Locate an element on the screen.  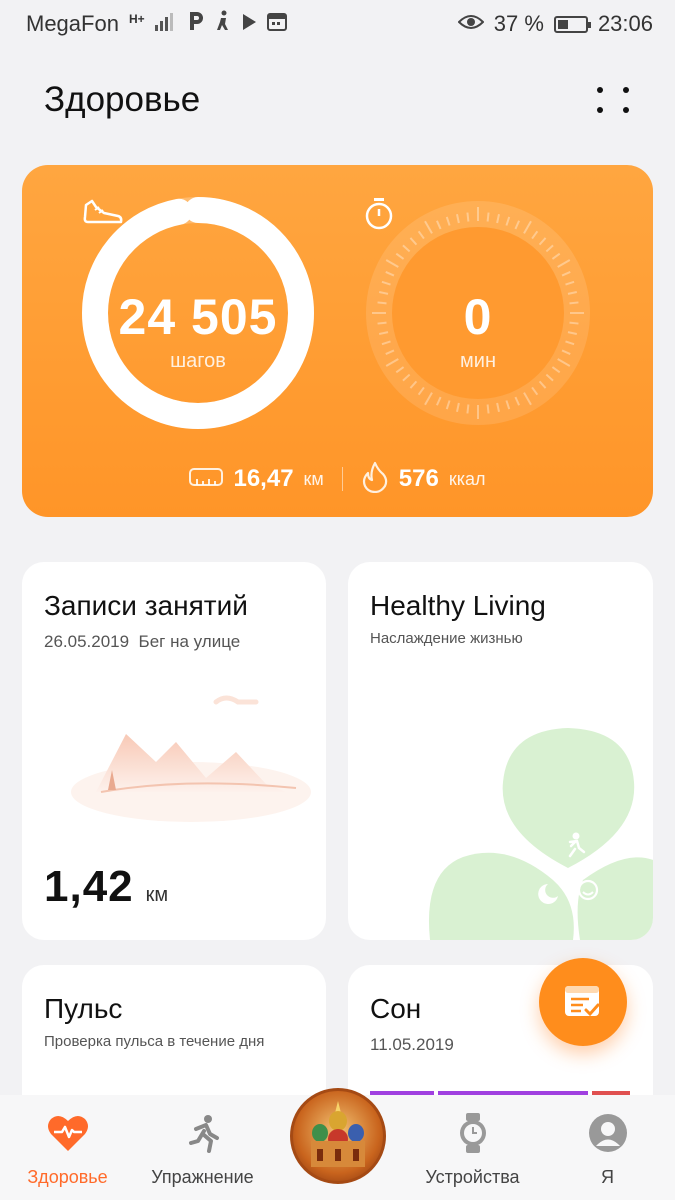
tab-exercise: Упражнение is located at coordinates (203, 1149).